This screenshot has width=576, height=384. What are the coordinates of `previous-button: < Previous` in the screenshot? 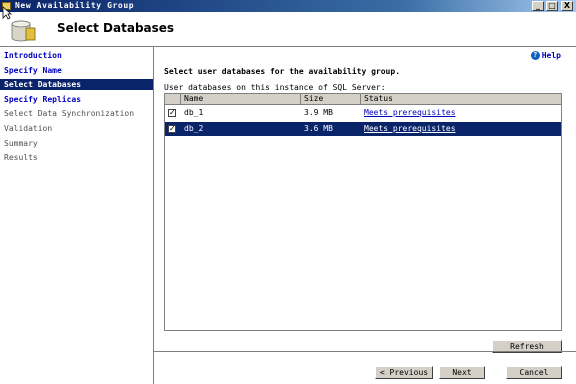 It's located at (404, 372).